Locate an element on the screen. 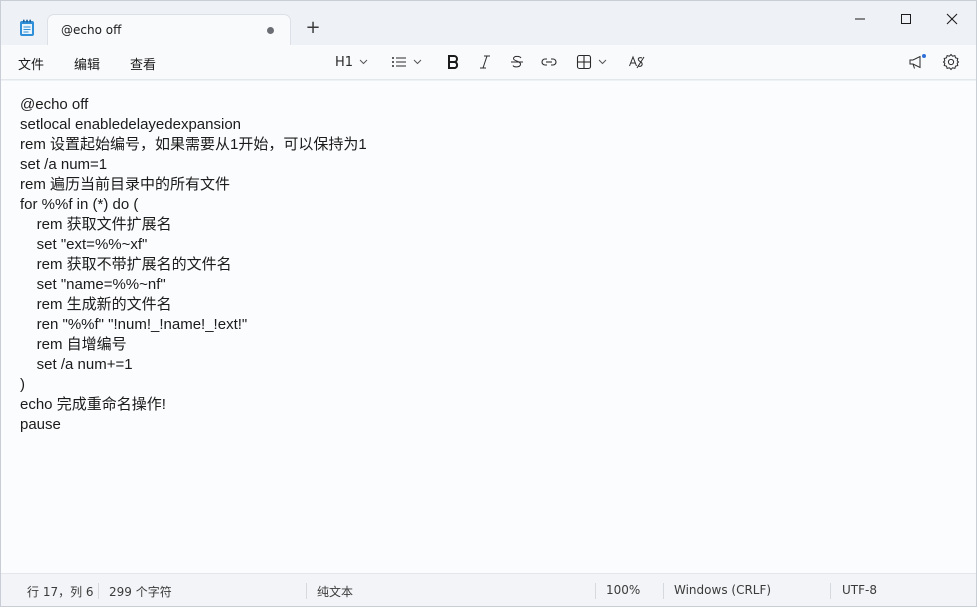 Image resolution: width=977 pixels, height=607 pixels. close-icon is located at coordinates (952, 19).